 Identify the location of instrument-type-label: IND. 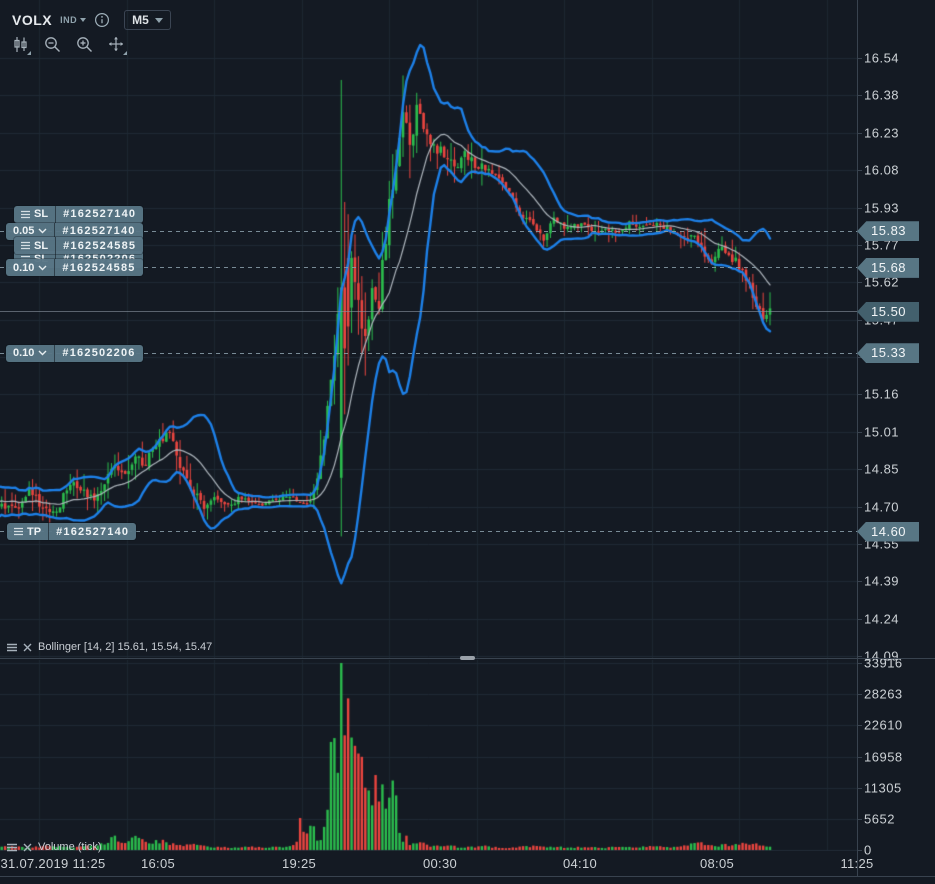
(69, 20).